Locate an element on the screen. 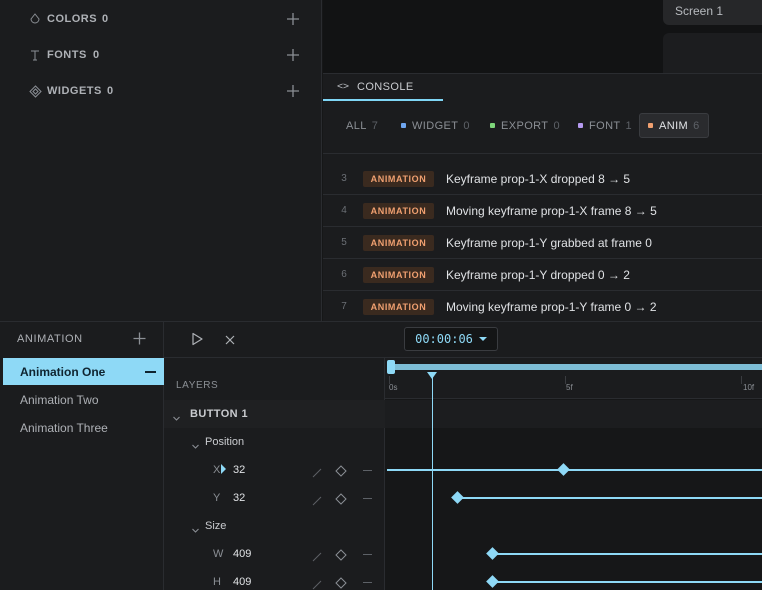 This screenshot has width=762, height=590. keyframe-start-marker is located at coordinates (223, 469).